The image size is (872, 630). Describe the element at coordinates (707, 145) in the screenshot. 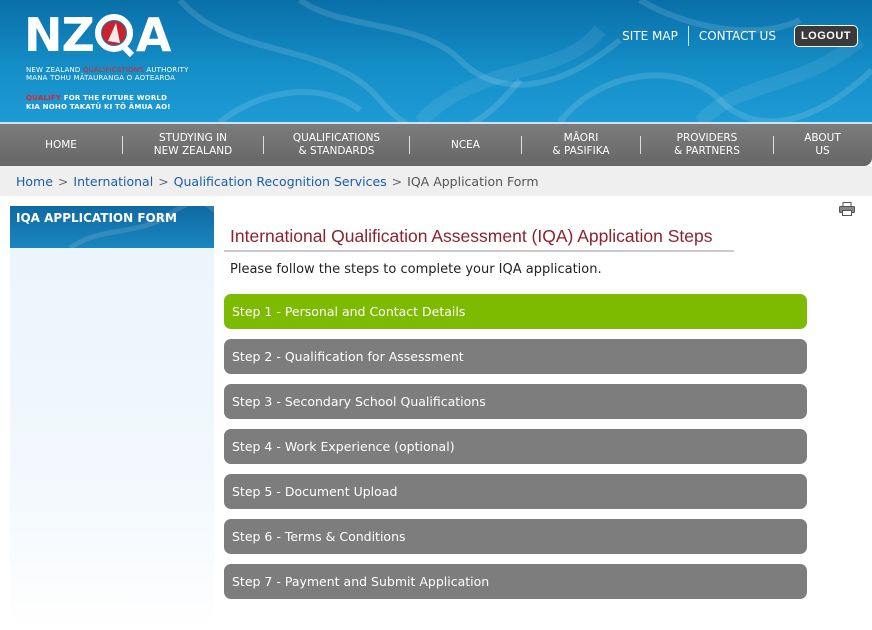

I see `nav-item-providers-partners: PROVIDERS & PARTNERS` at that location.